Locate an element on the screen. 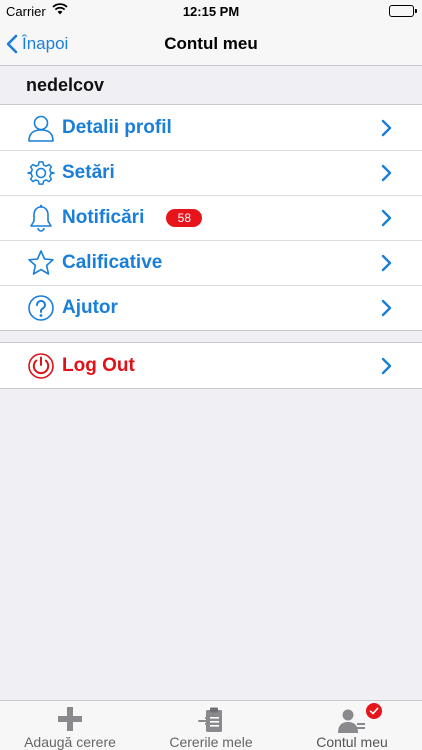 The image size is (422, 750). tab-my-account: Contul meu is located at coordinates (352, 725).